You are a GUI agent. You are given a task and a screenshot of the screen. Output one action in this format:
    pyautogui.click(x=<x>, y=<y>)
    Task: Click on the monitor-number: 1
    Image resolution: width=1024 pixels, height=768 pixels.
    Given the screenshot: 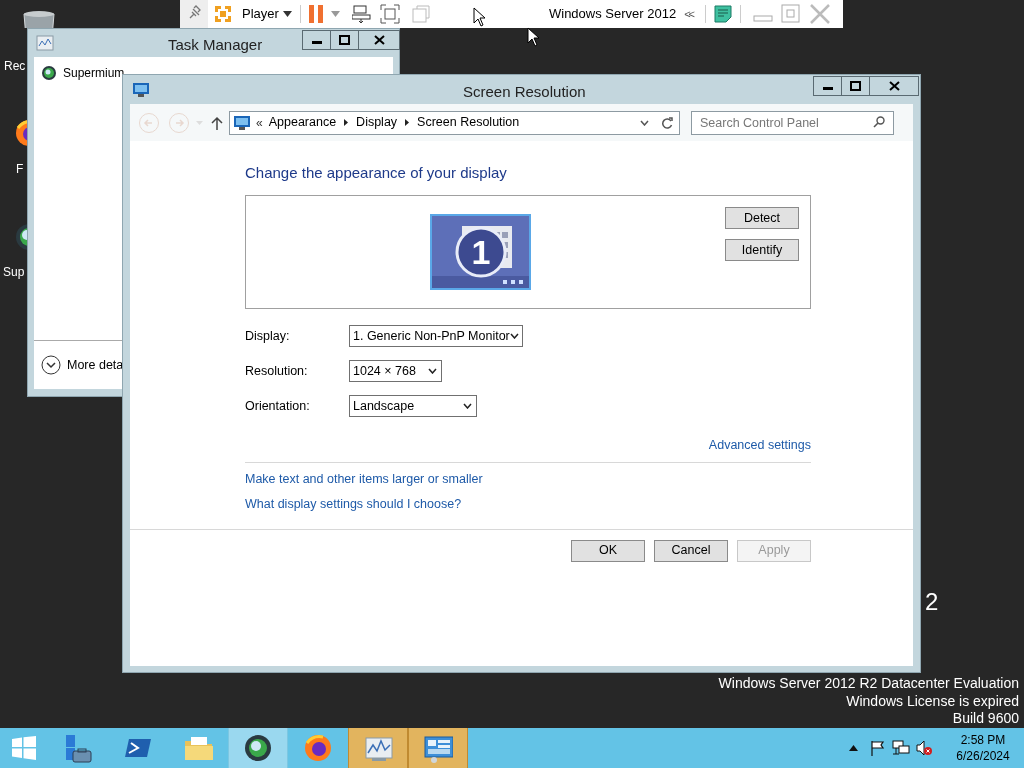 What is the action you would take?
    pyautogui.click(x=481, y=252)
    